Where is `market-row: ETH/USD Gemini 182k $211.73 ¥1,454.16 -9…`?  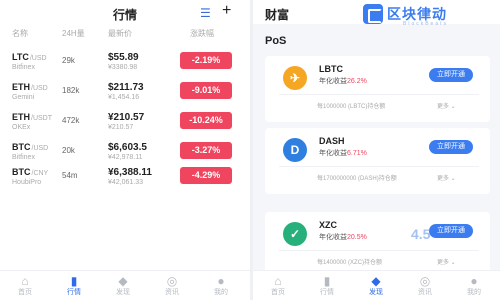 market-row: ETH/USD Gemini 182k $211.73 ¥1,454.16 -9… is located at coordinates (125, 93).